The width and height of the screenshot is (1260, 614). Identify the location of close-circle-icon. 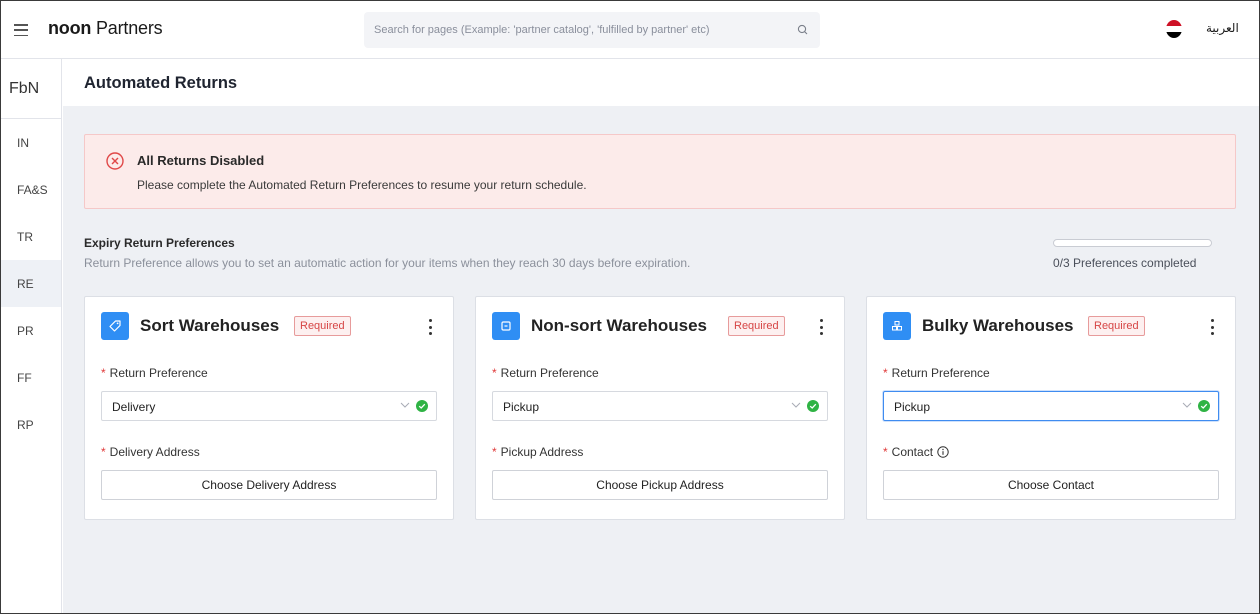
(115, 161).